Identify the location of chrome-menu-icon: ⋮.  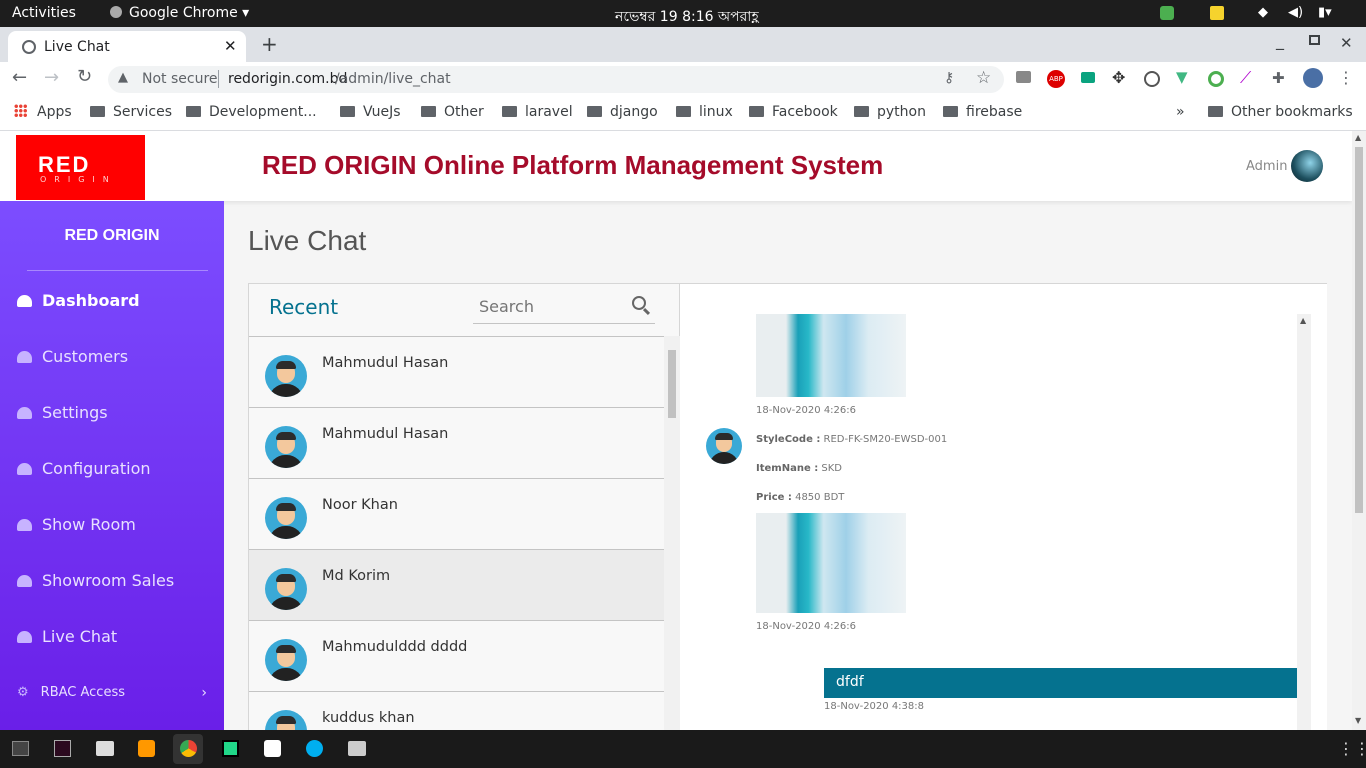
(1346, 77).